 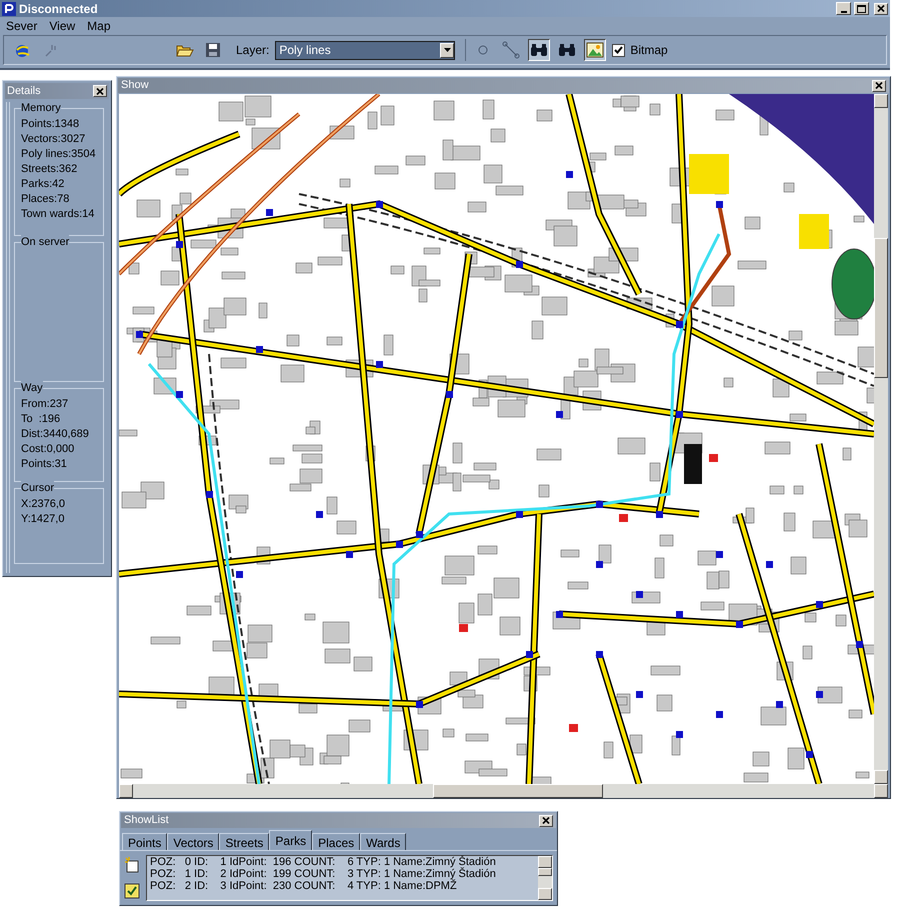 I want to click on bitmap-checkbox, so click(x=619, y=50).